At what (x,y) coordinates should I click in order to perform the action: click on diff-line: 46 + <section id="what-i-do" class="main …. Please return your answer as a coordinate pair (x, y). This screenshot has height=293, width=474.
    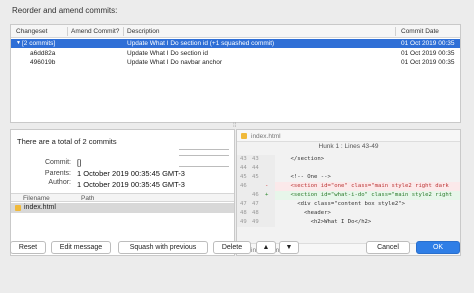
    Looking at the image, I should click on (348, 195).